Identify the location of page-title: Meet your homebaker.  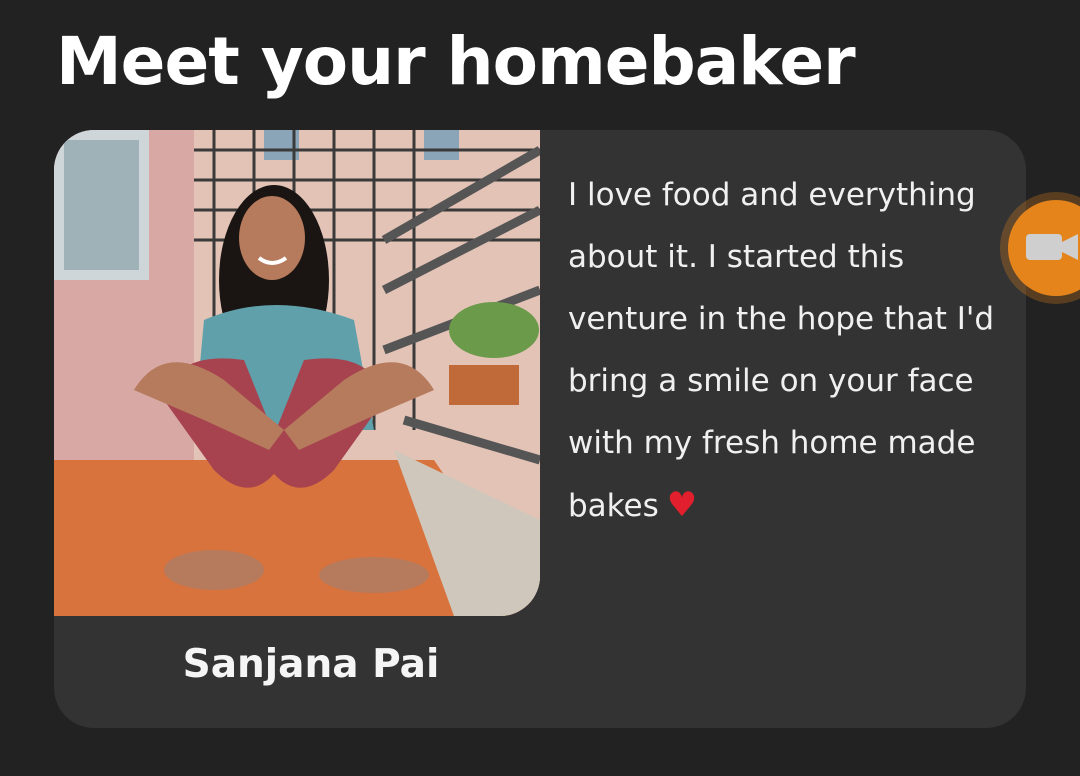
(456, 61).